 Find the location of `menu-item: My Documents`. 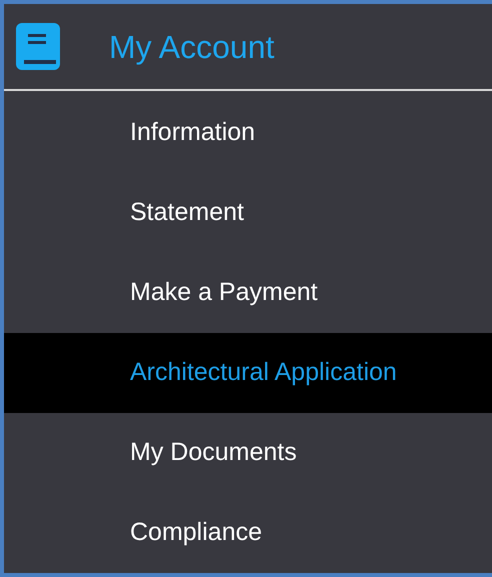

menu-item: My Documents is located at coordinates (248, 453).